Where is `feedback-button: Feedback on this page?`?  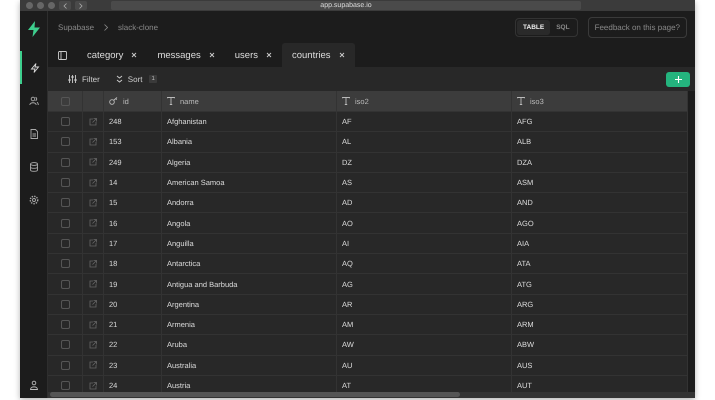
feedback-button: Feedback on this page? is located at coordinates (637, 27).